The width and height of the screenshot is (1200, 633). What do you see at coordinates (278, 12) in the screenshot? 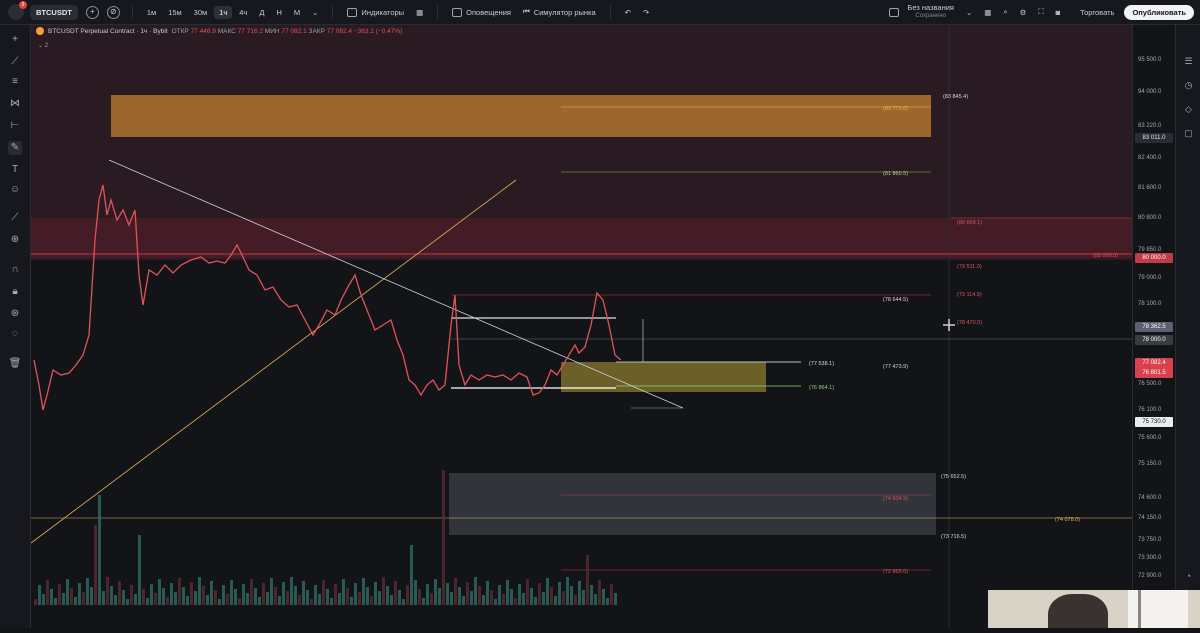
I see `timeframe-6: Н` at bounding box center [278, 12].